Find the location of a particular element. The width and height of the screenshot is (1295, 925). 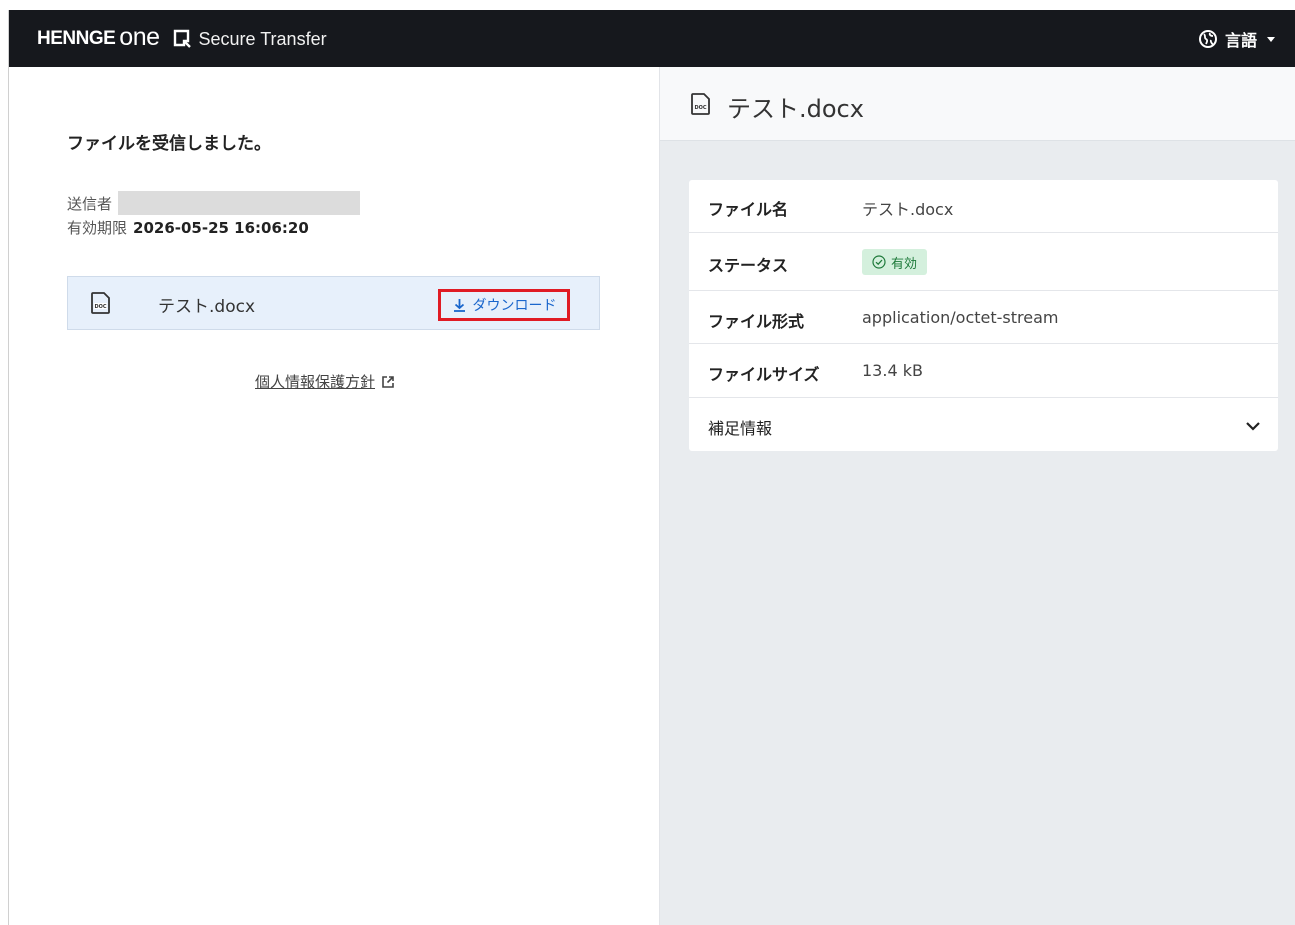

status-badge: 有効 is located at coordinates (895, 262).